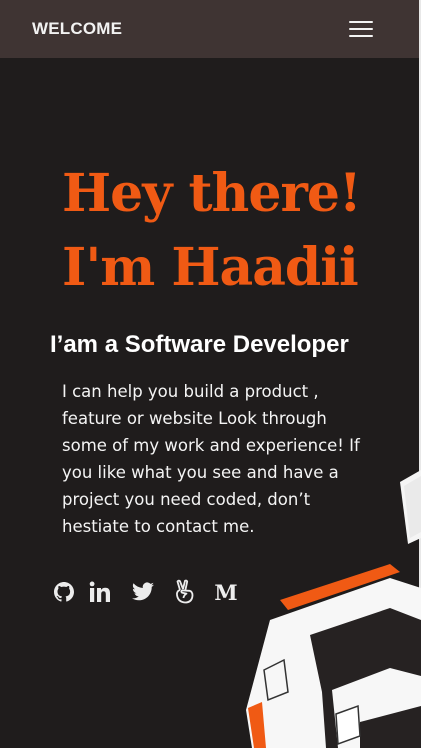 The width and height of the screenshot is (421, 748). Describe the element at coordinates (209, 29) in the screenshot. I see `top-navbar: WELCOME` at that location.